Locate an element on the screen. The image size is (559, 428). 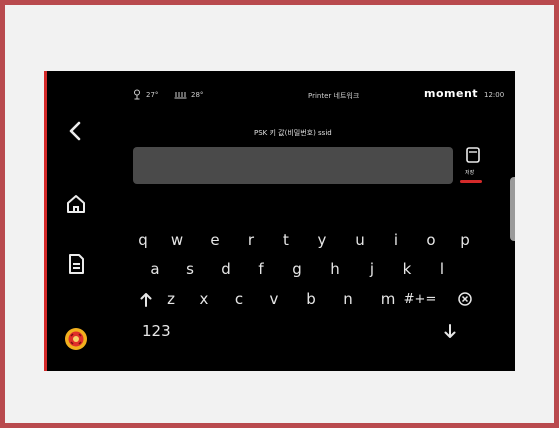
heater-icon is located at coordinates (180, 95).